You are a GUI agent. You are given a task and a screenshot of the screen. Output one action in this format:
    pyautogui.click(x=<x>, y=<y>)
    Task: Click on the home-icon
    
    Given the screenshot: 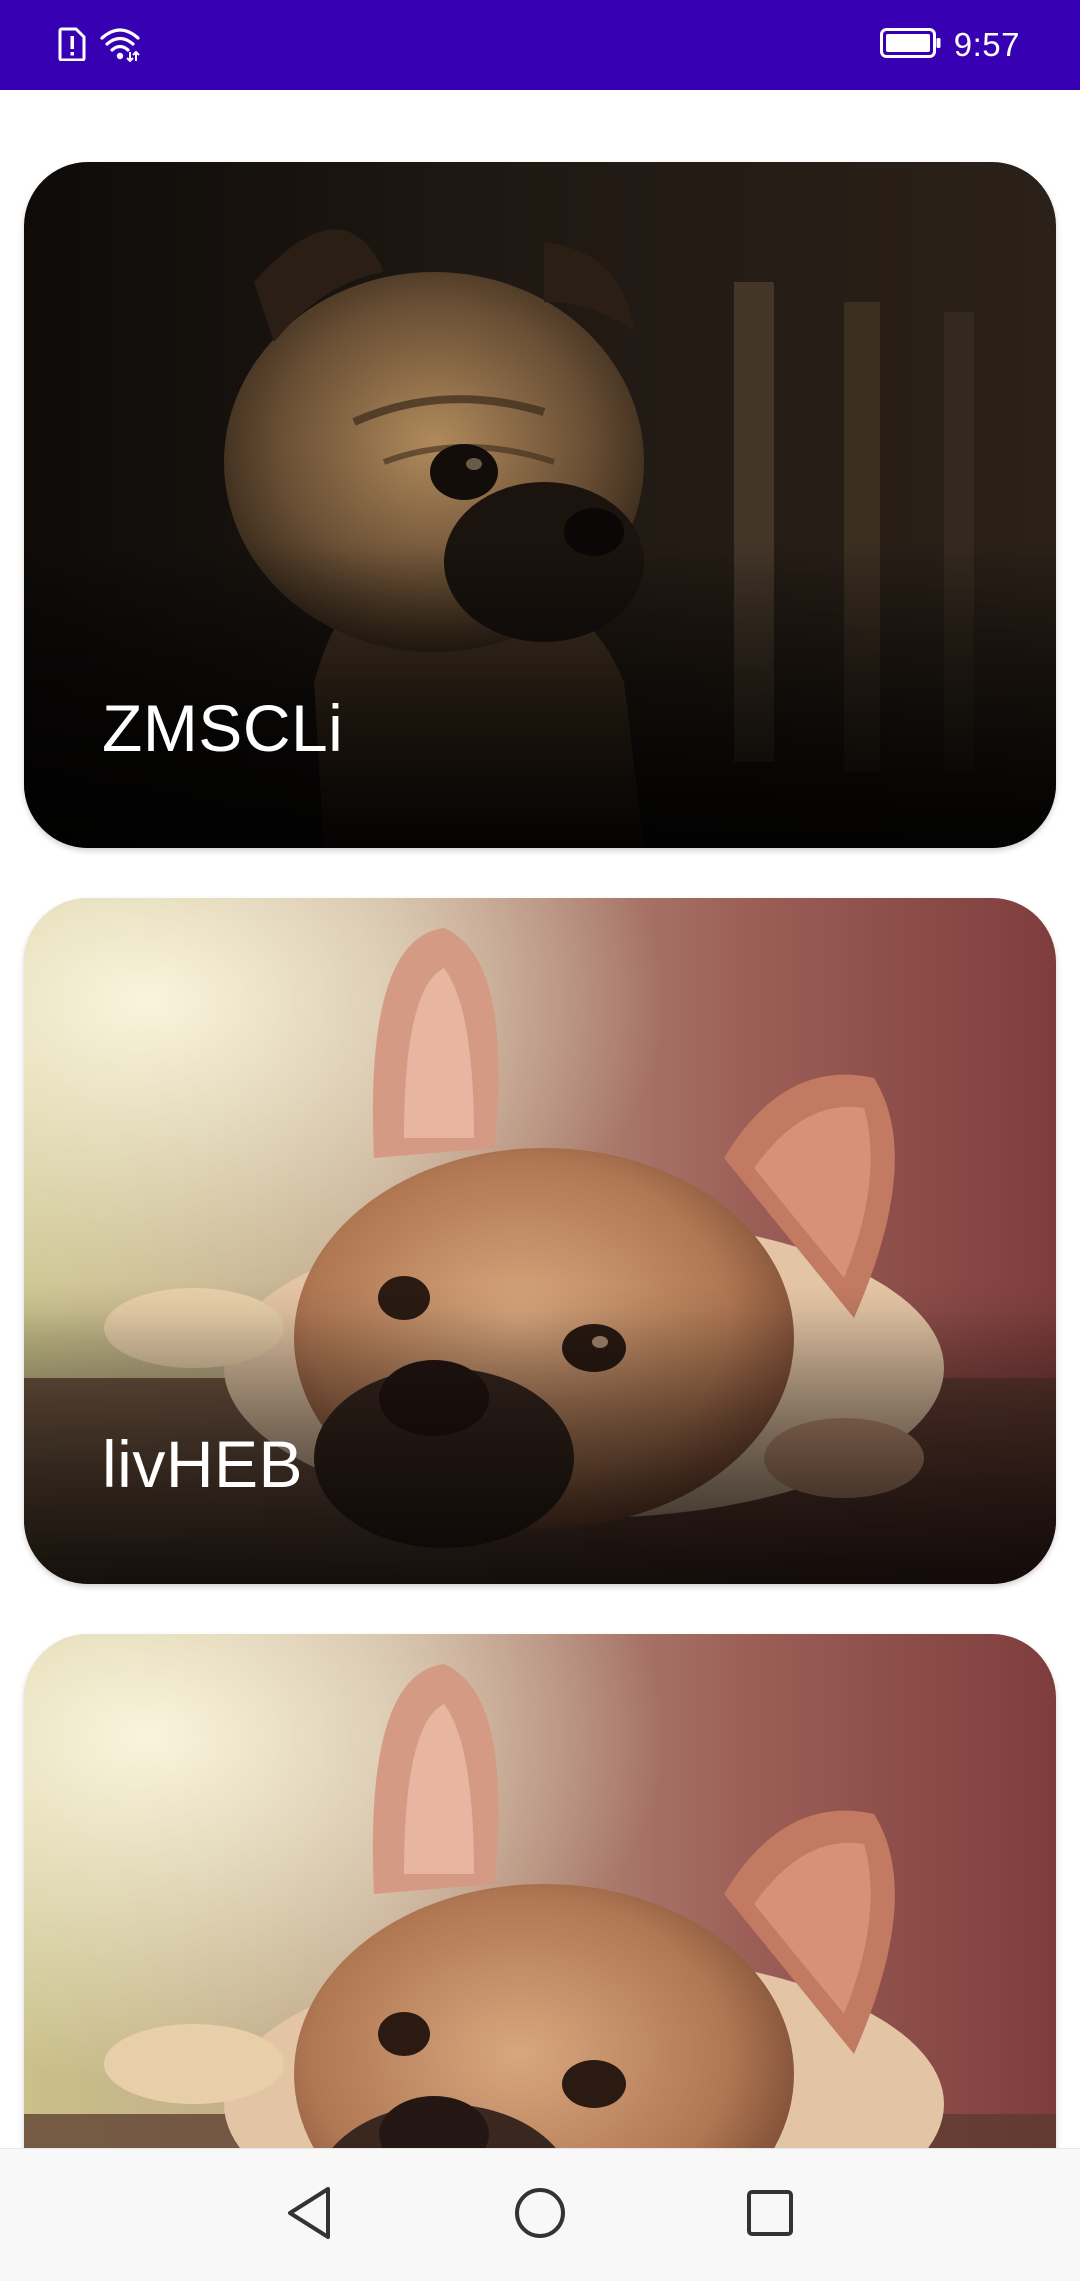 What is the action you would take?
    pyautogui.click(x=540, y=2215)
    